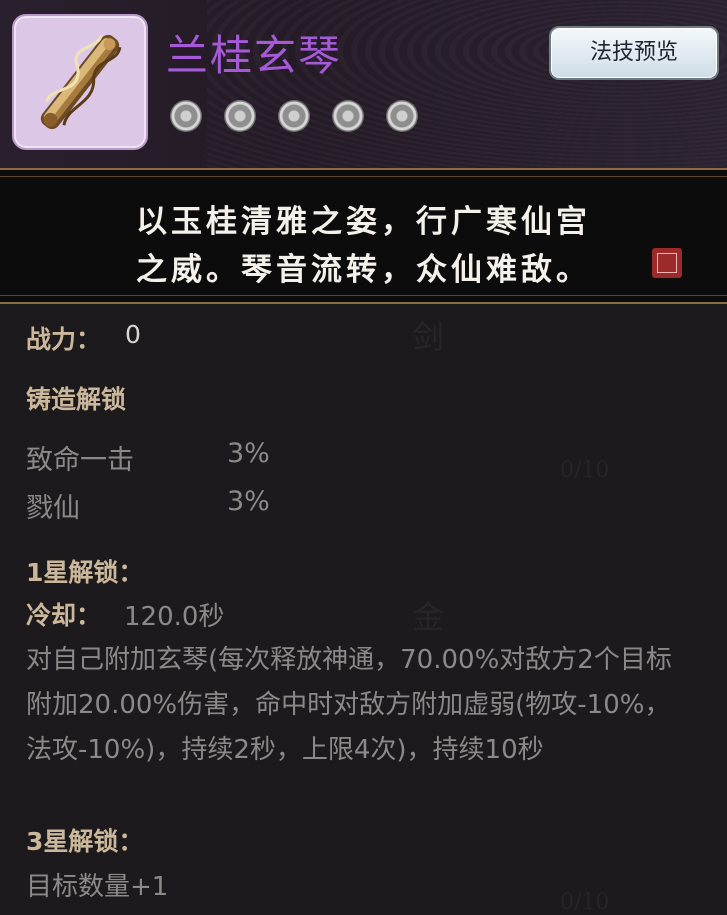  I want to click on poem-line-2: 之威。琴音流转，众仙难敌。, so click(363, 270).